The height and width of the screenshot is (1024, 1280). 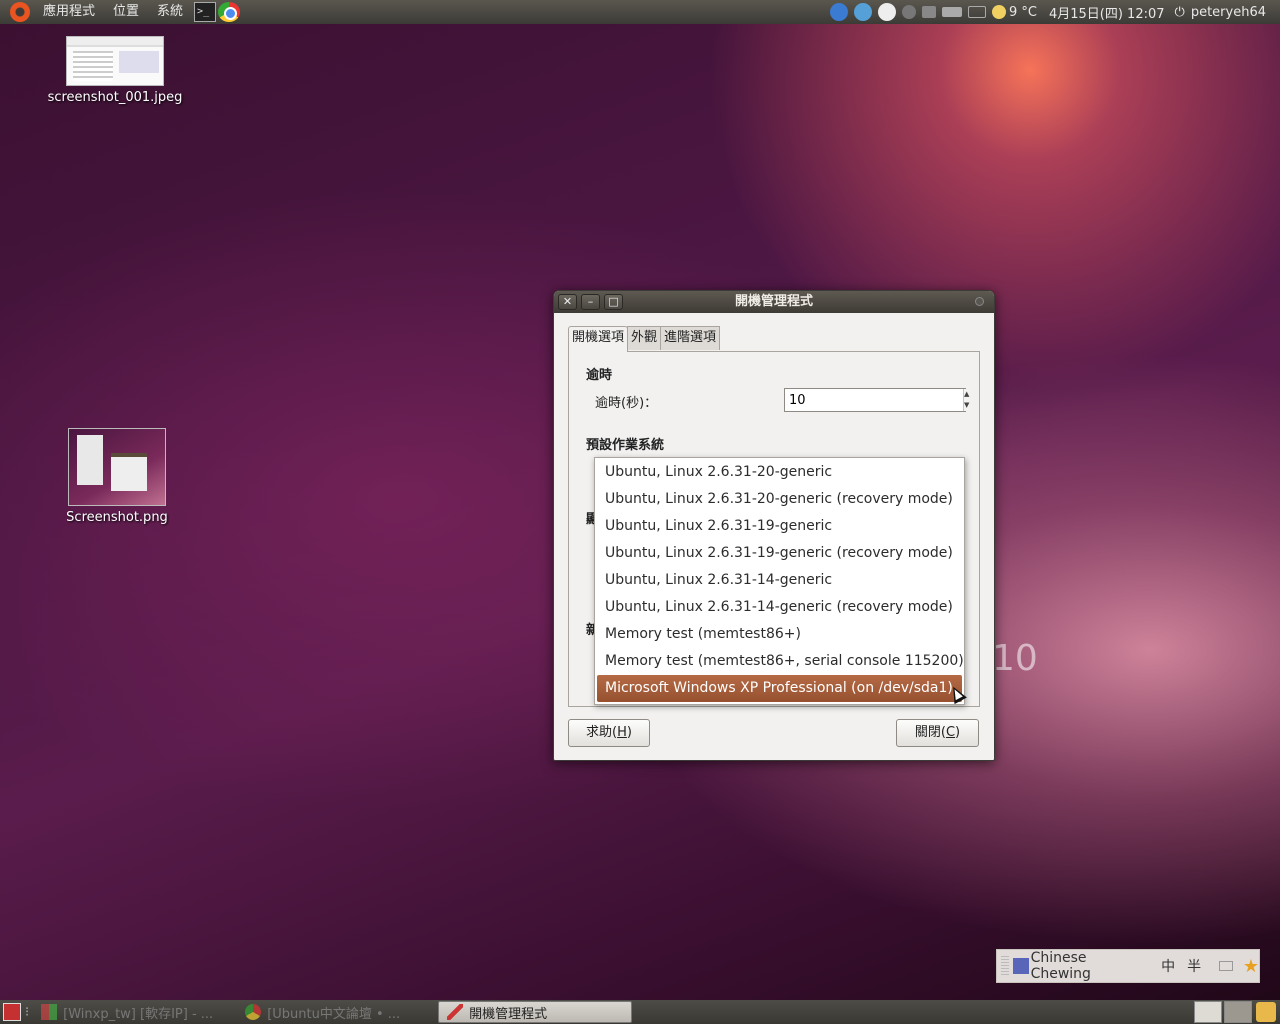 What do you see at coordinates (874, 400) in the screenshot?
I see `timeout-input` at bounding box center [874, 400].